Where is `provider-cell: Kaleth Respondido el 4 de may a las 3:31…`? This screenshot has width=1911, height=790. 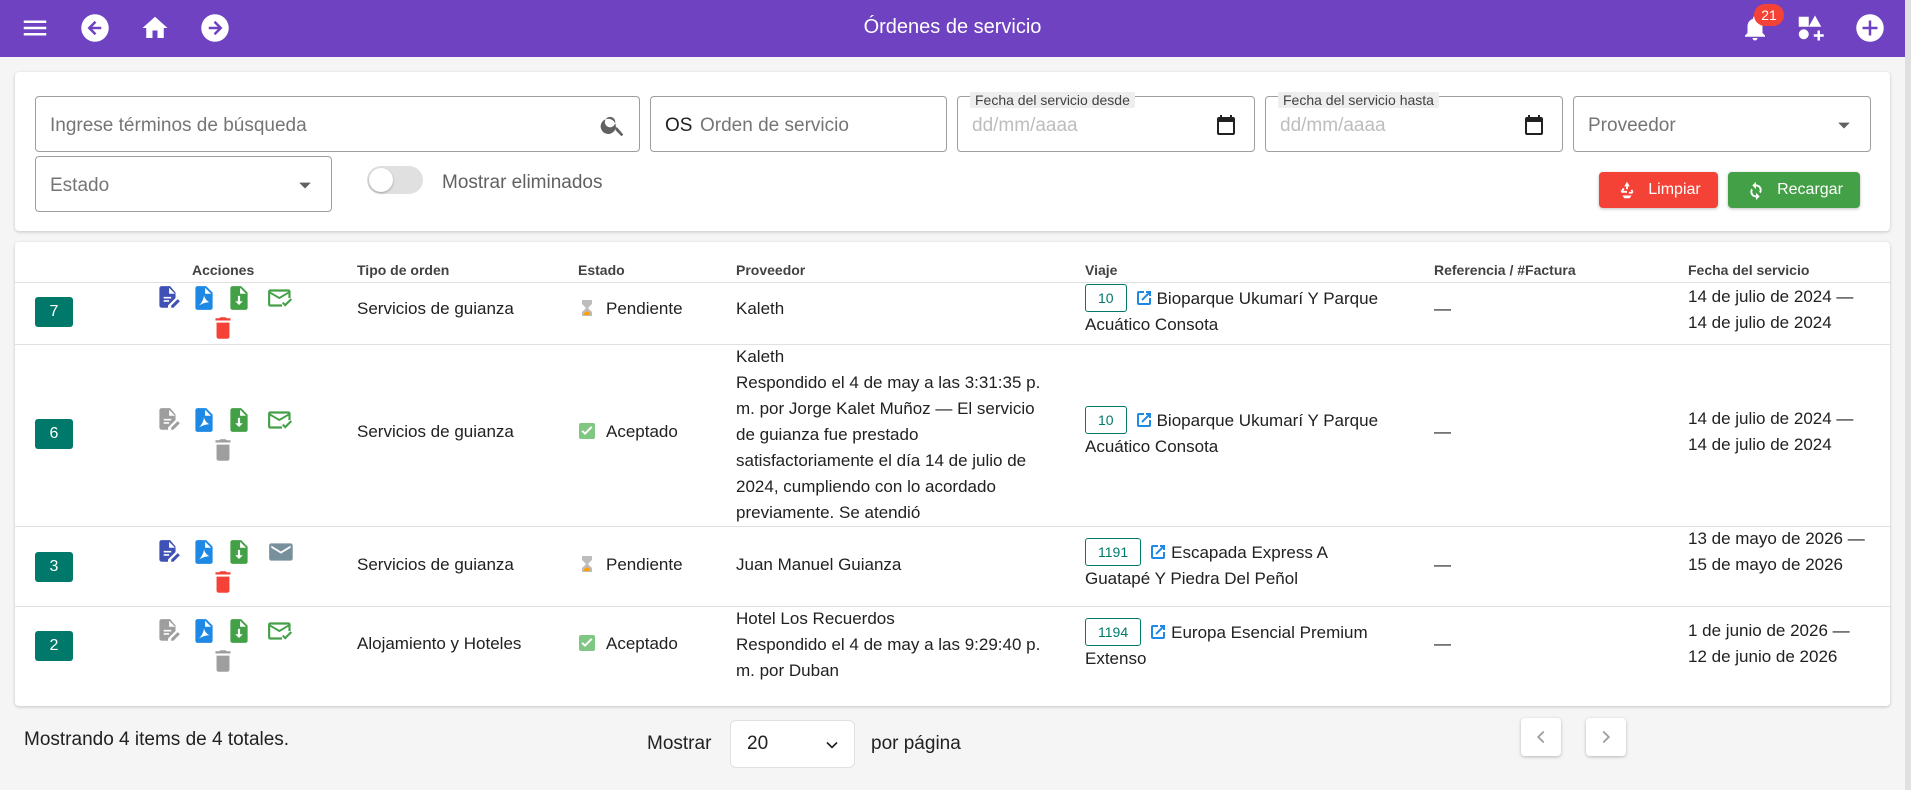
provider-cell: Kaleth Respondido el 4 de may a las 3:31… is located at coordinates (896, 435).